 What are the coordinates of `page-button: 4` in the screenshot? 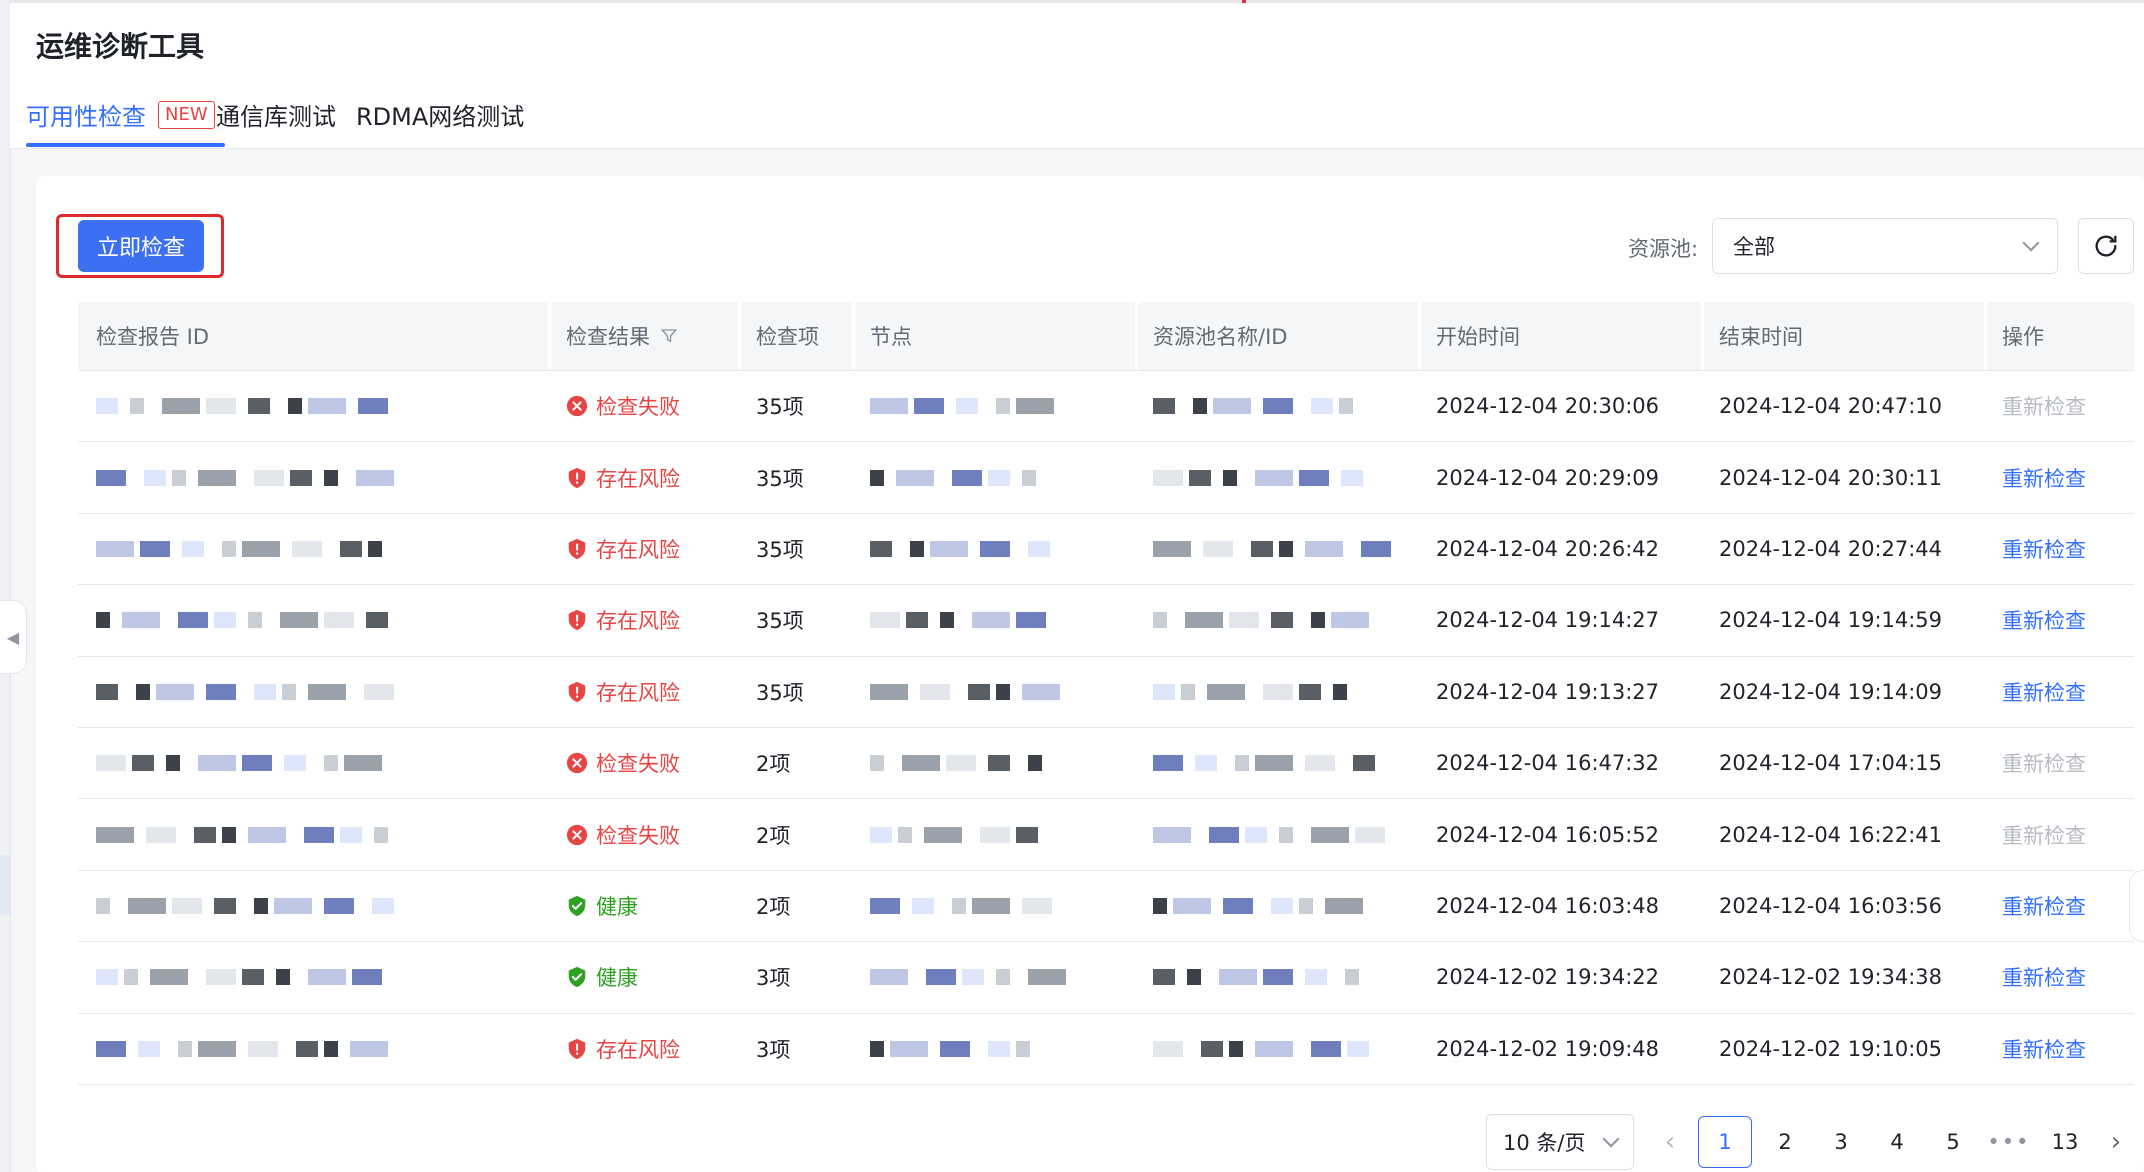 It's located at (1897, 1142).